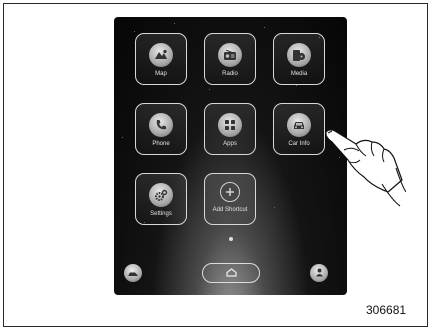 The image size is (433, 332). What do you see at coordinates (230, 192) in the screenshot?
I see `plus-circle-icon` at bounding box center [230, 192].